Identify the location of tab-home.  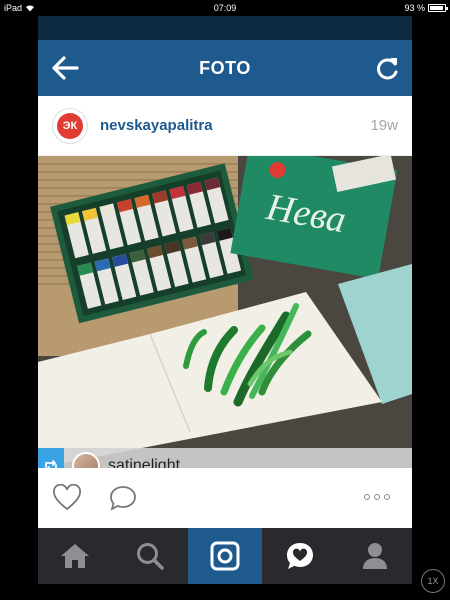
(75, 556).